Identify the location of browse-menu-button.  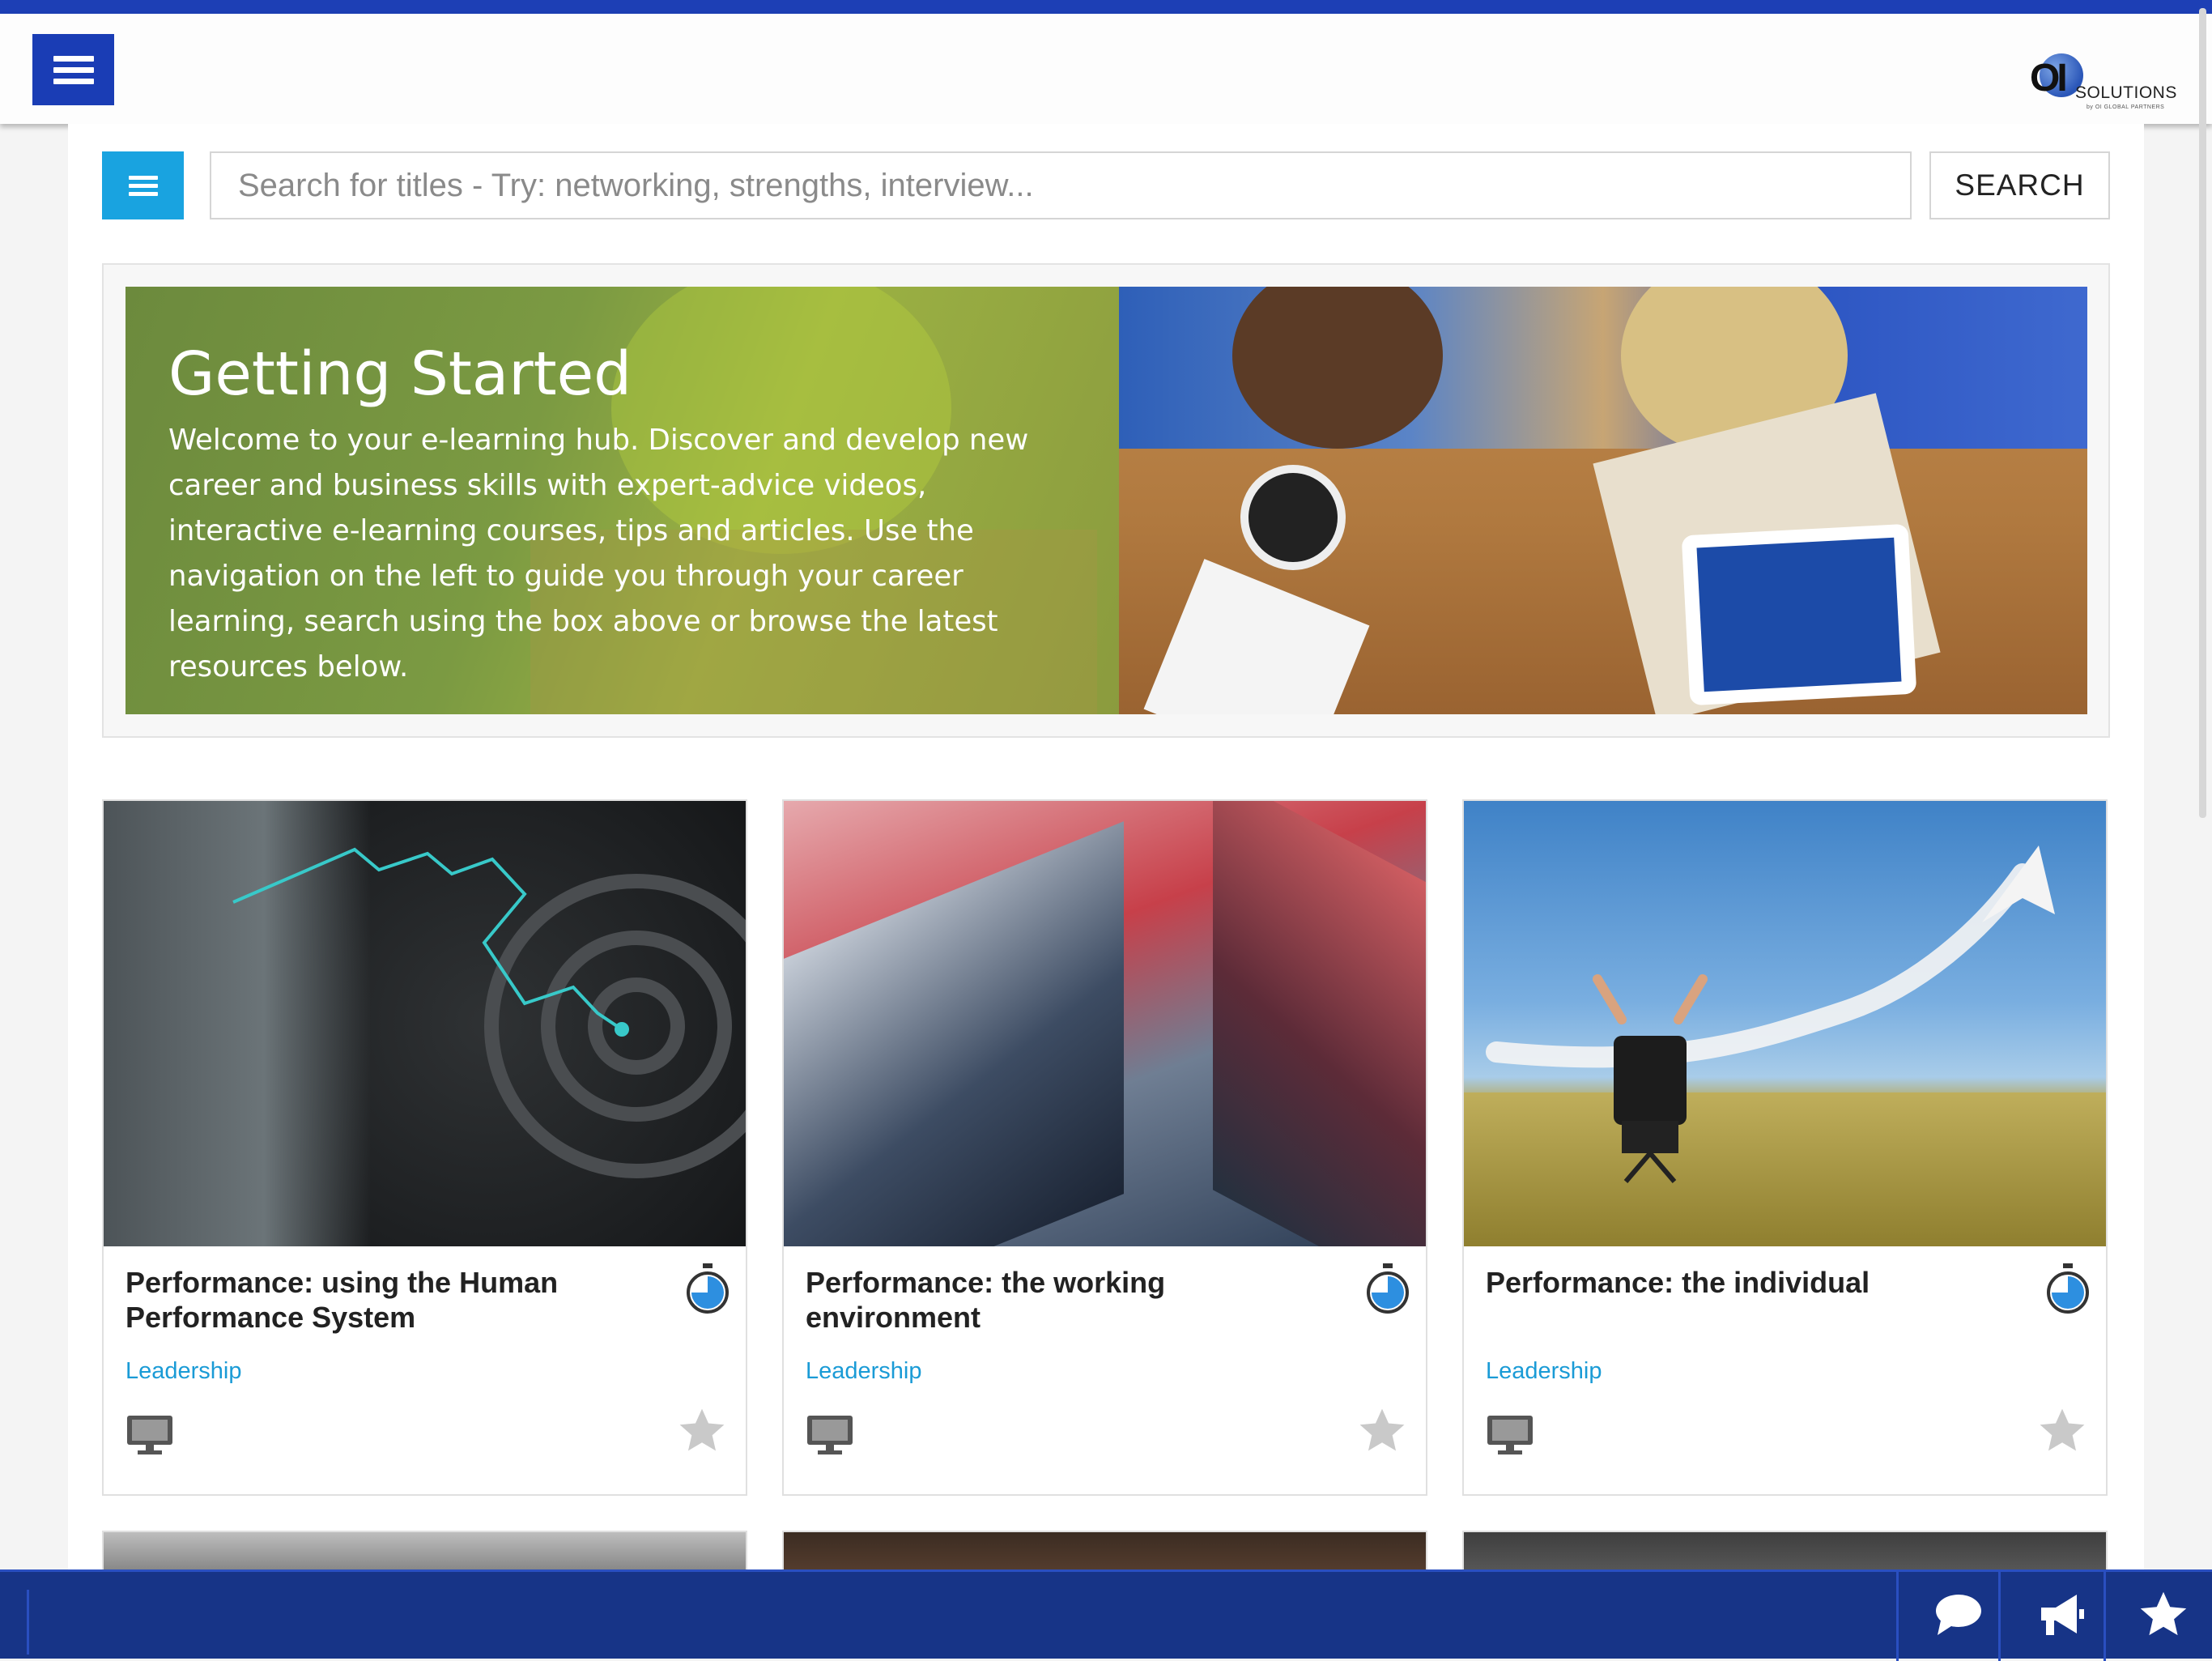
(143, 185).